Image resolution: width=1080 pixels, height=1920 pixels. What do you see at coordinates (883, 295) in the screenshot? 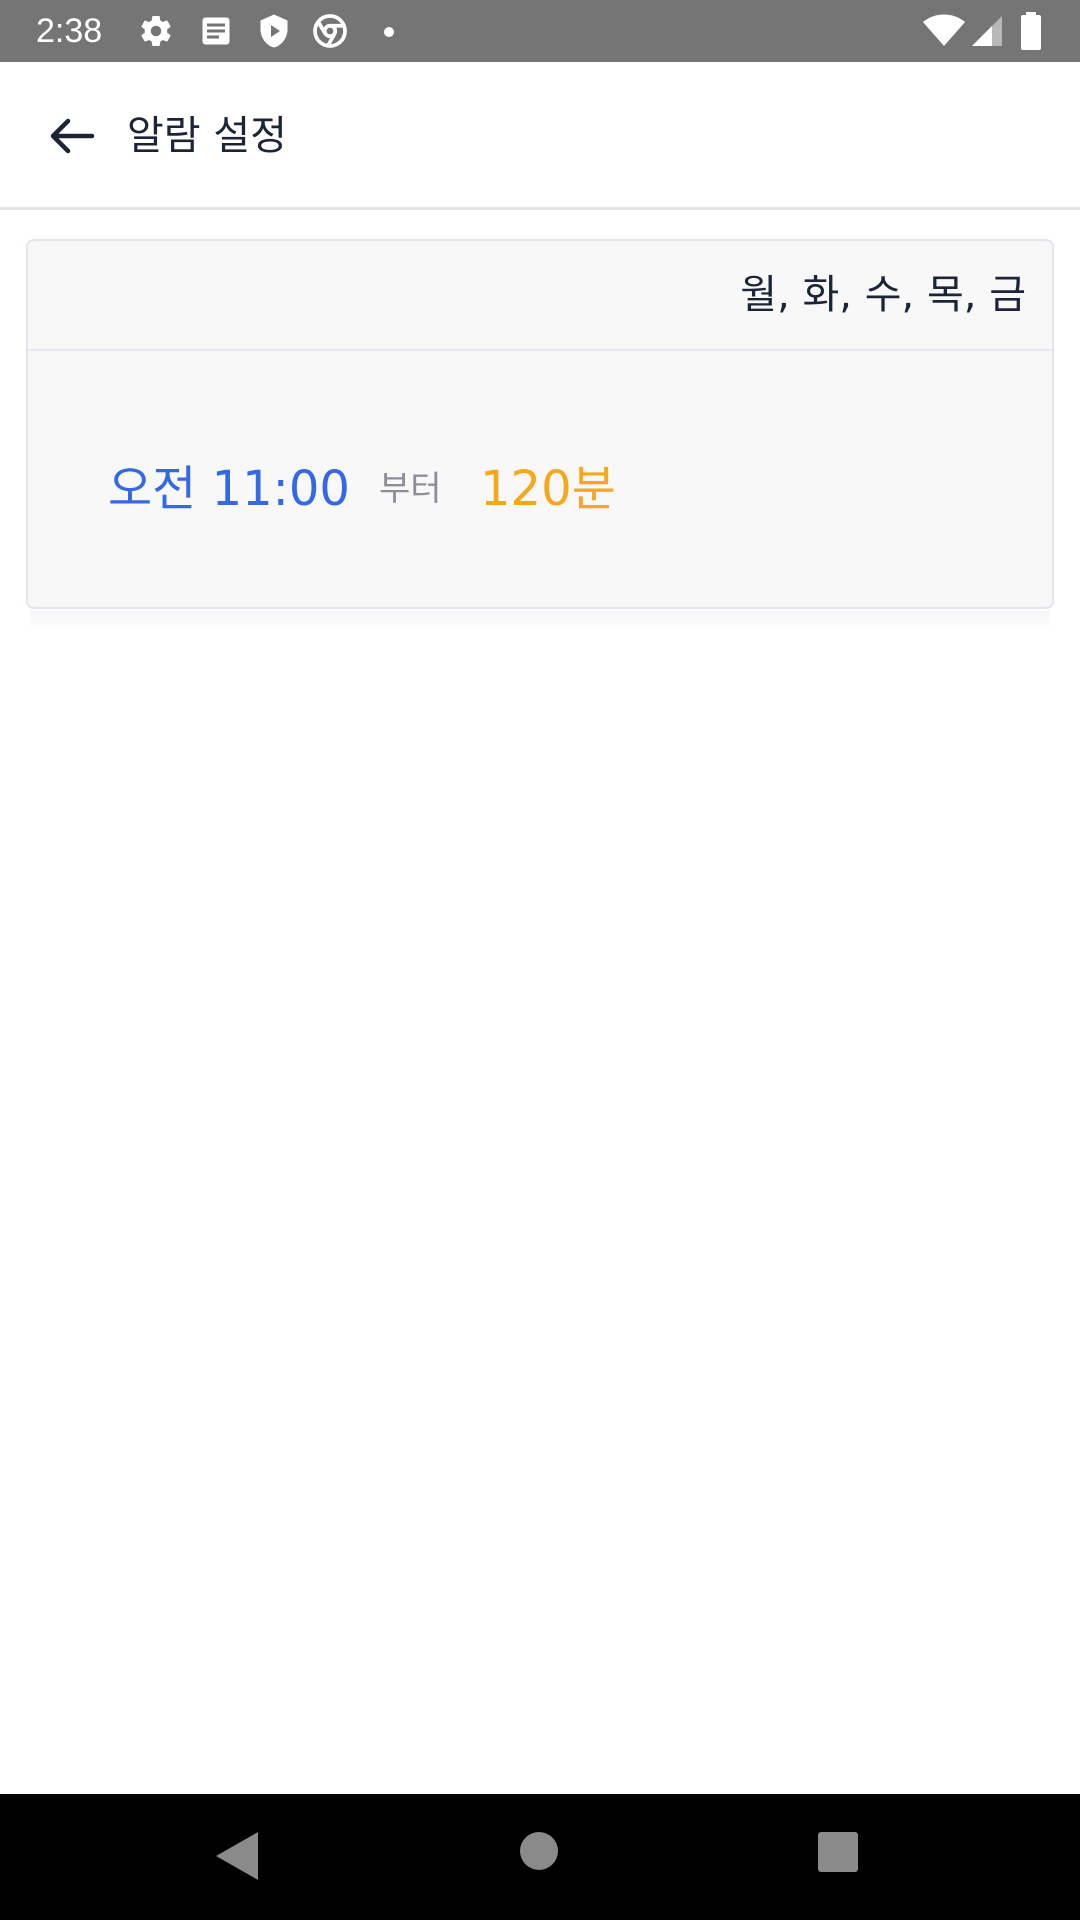
I see `alarm-days: 월, 화, 수, 목, 금` at bounding box center [883, 295].